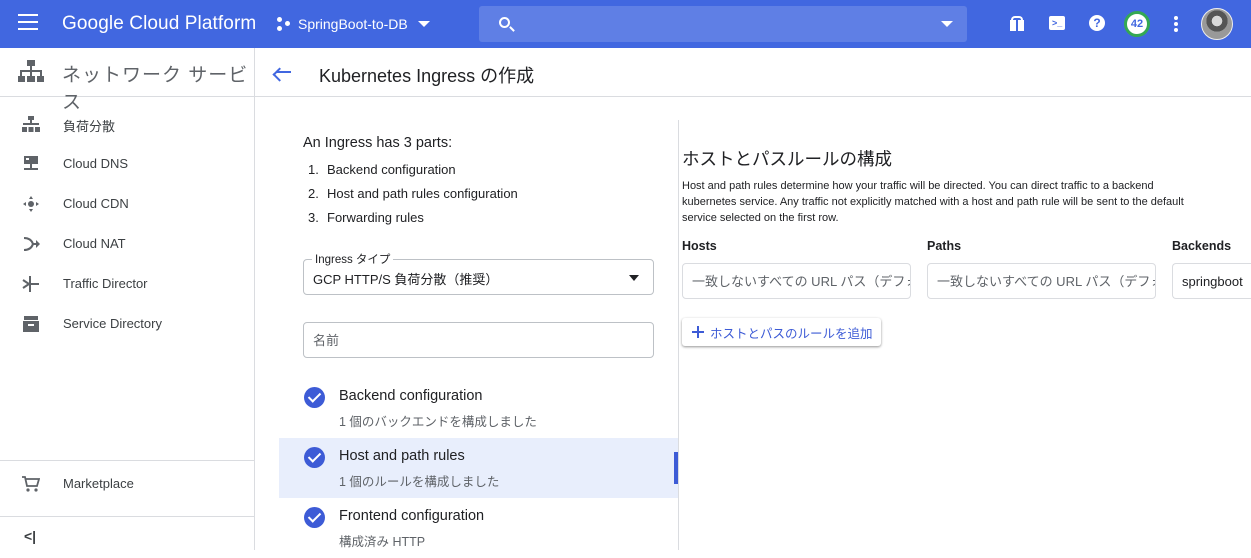 This screenshot has height=558, width=1251. I want to click on gift-icon, so click(1018, 24).